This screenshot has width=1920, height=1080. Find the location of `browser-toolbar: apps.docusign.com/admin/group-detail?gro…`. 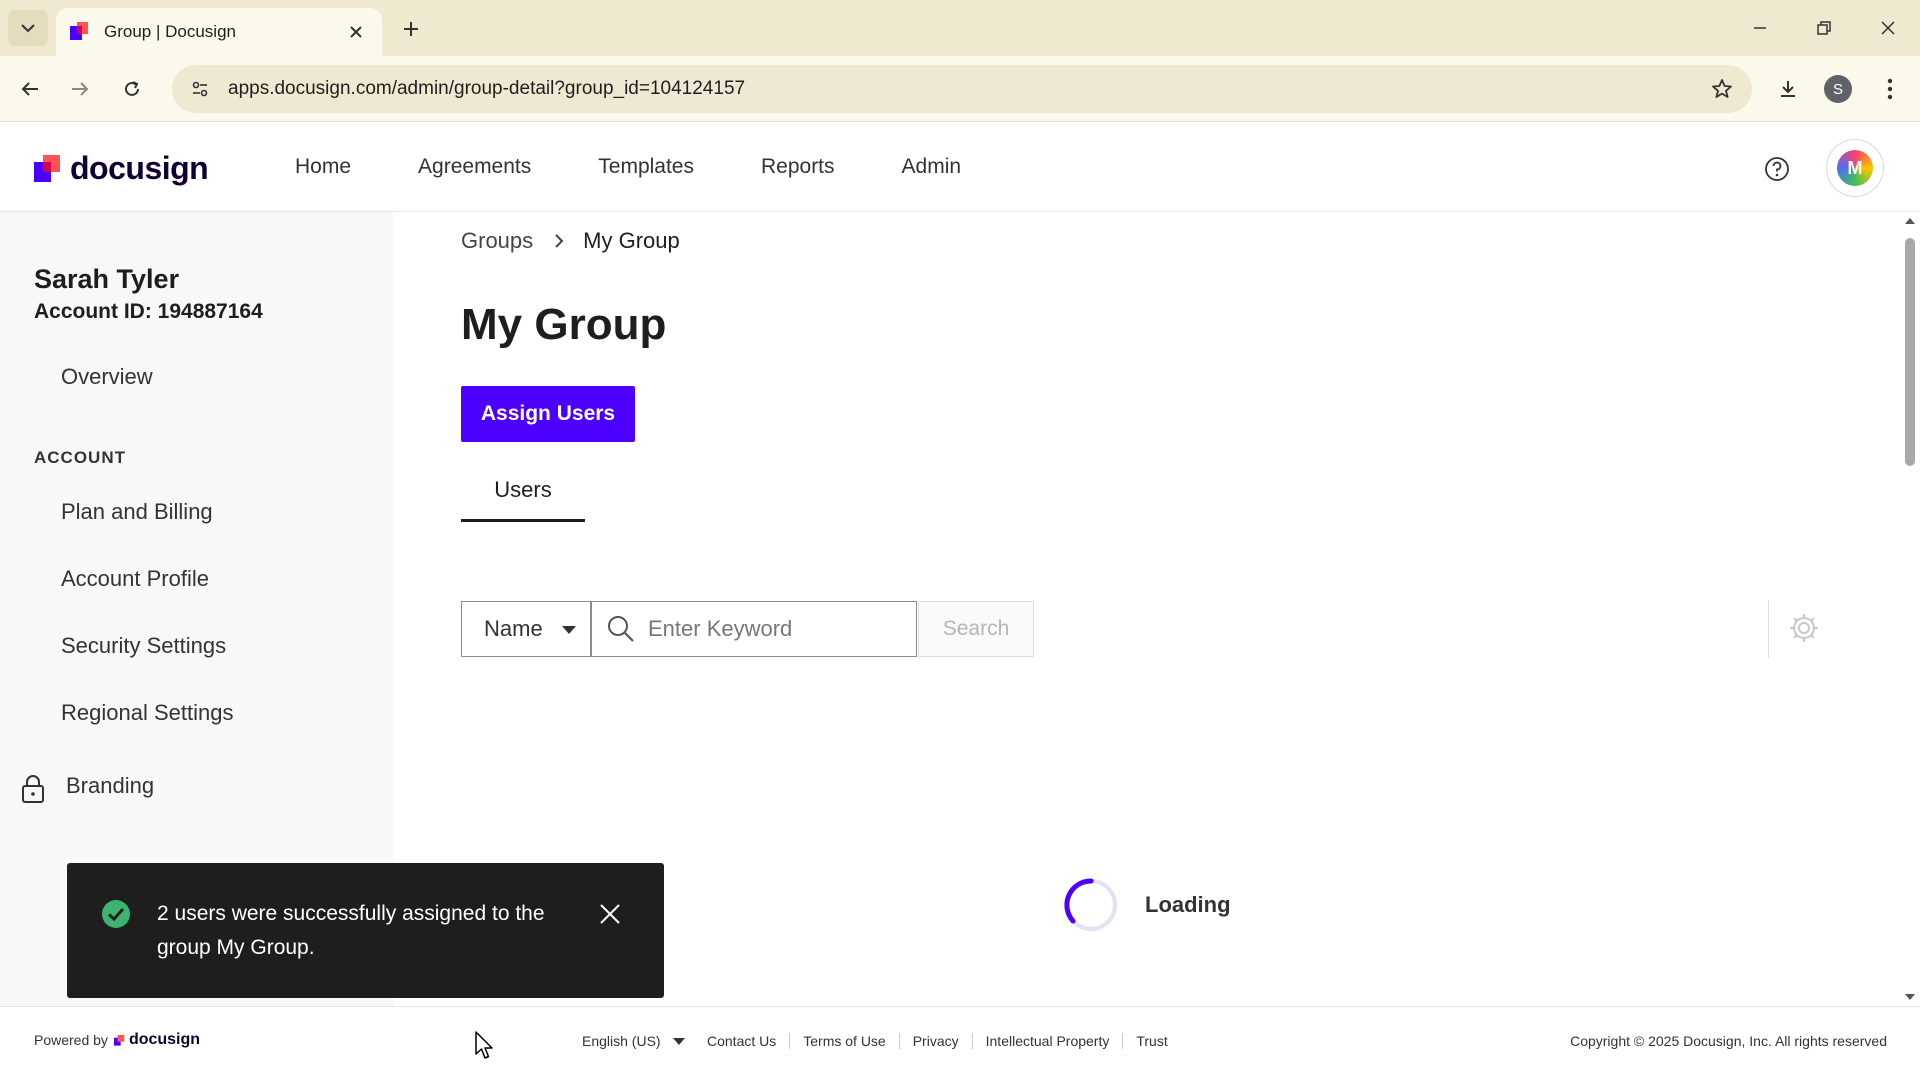

browser-toolbar: apps.docusign.com/admin/group-detail?gro… is located at coordinates (960, 89).